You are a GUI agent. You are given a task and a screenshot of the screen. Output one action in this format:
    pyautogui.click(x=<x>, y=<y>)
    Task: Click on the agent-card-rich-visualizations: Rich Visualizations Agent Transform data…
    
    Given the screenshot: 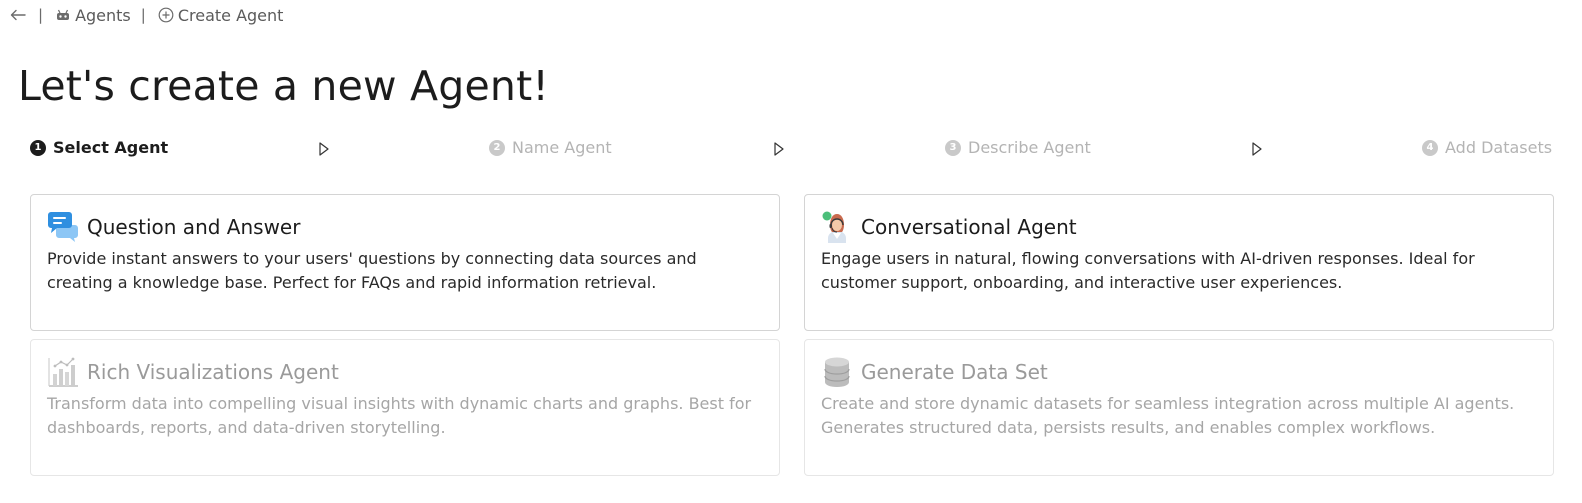 What is the action you would take?
    pyautogui.click(x=405, y=407)
    